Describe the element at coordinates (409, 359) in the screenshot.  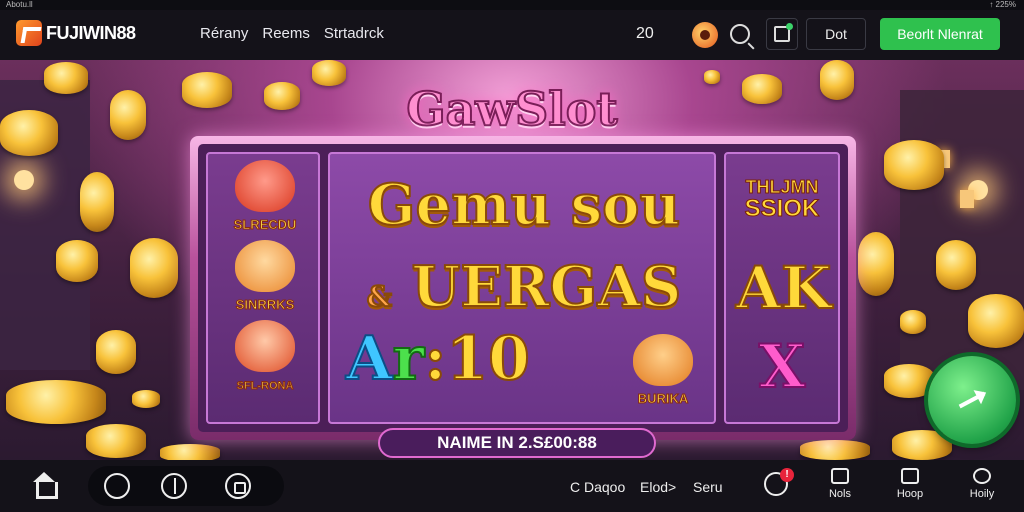
I see `mult-part-b: r` at that location.